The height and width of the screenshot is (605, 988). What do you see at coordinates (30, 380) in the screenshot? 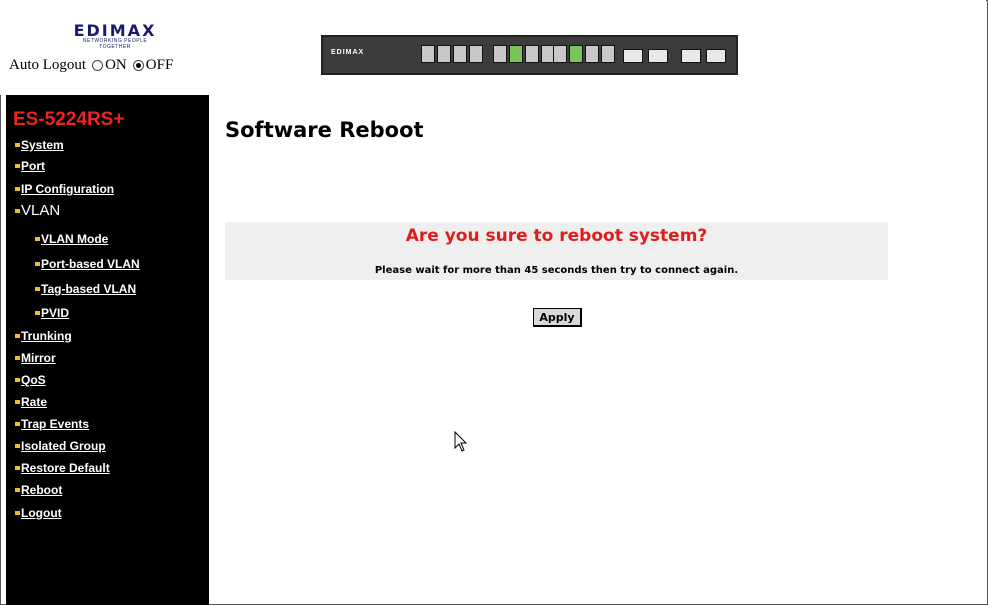
I see `nav-qos: QoS` at bounding box center [30, 380].